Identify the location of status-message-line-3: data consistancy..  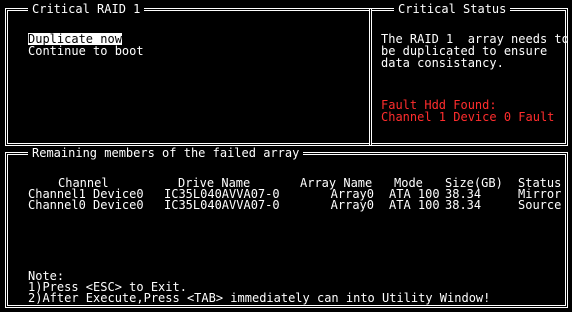
(442, 63).